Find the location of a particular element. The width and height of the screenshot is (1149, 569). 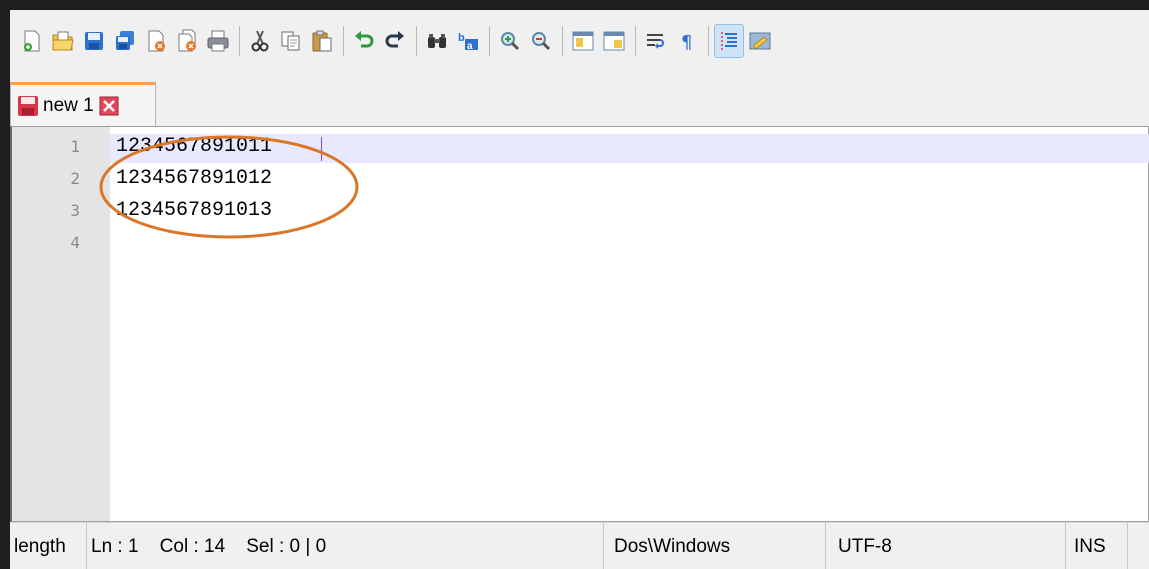

status-encoding-text: UTF-8 is located at coordinates (865, 546).